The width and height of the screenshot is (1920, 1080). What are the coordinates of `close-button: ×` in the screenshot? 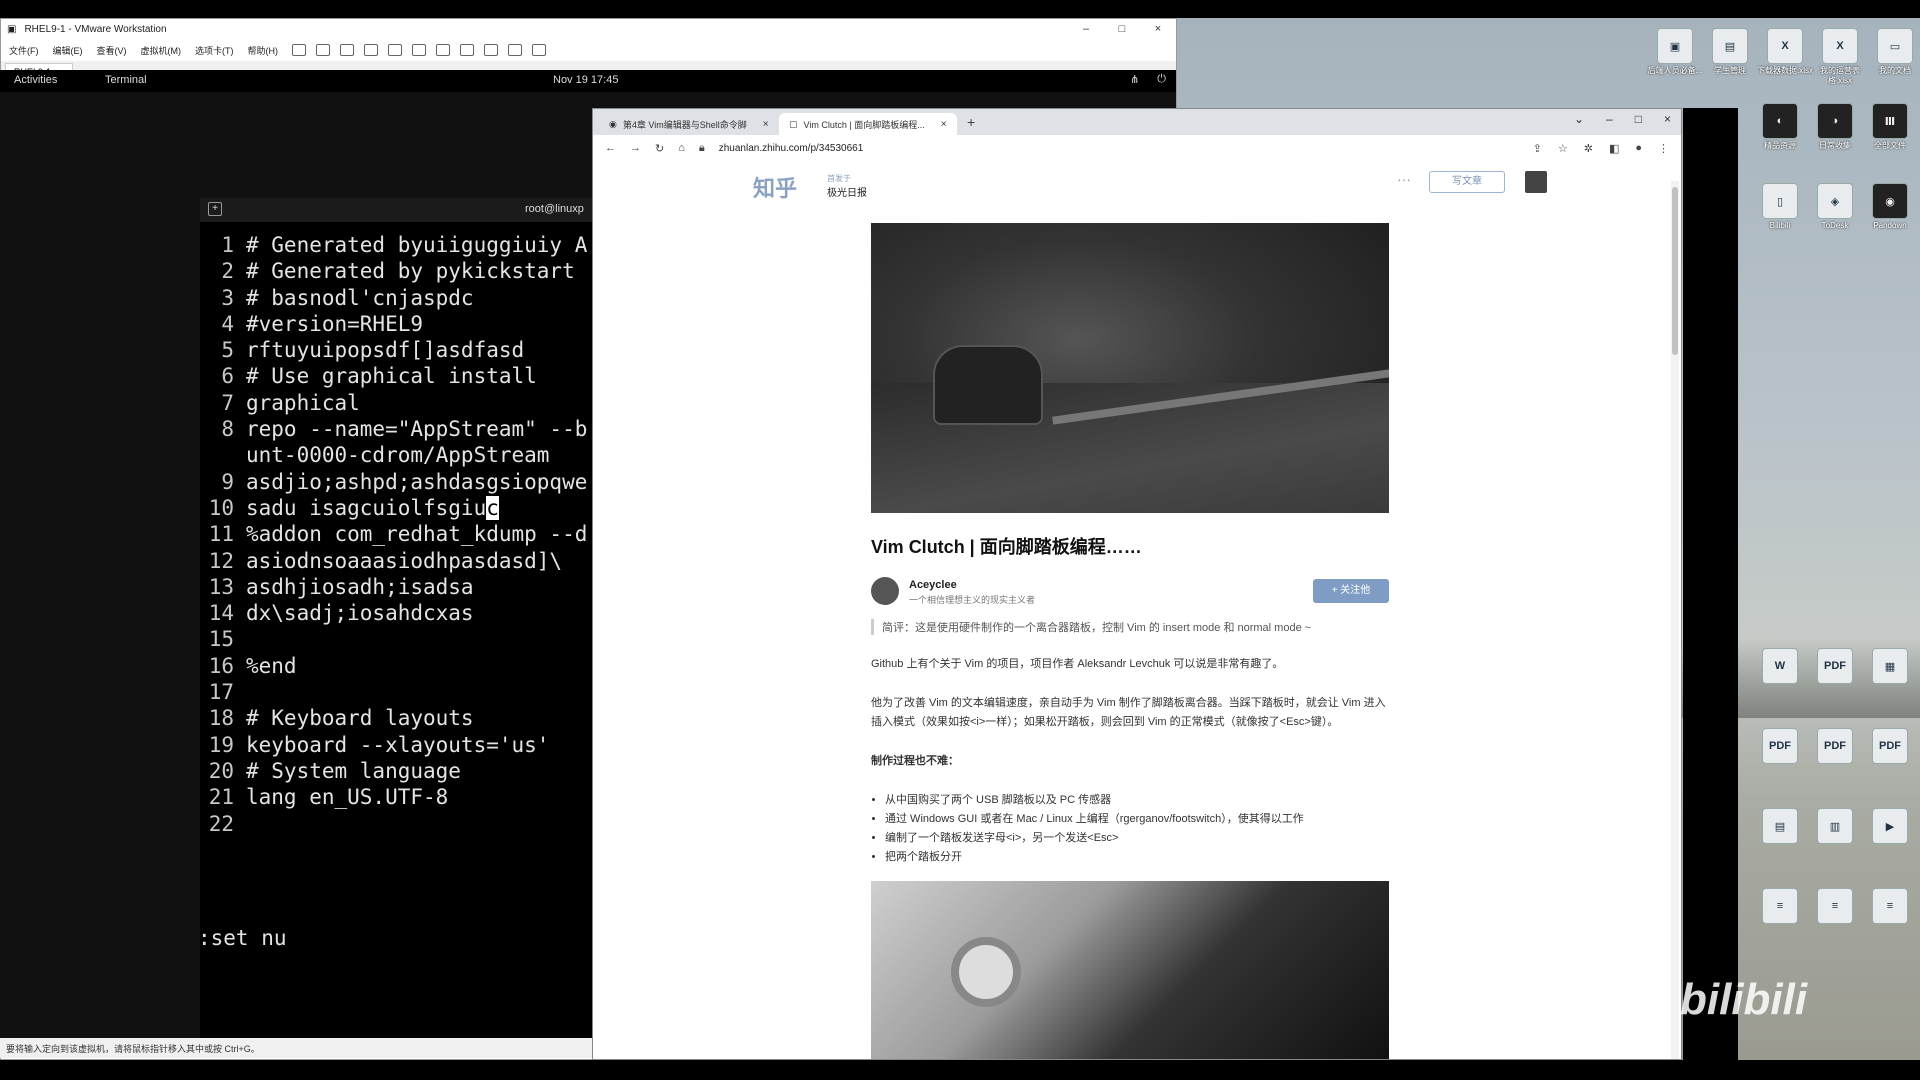 It's located at (1158, 29).